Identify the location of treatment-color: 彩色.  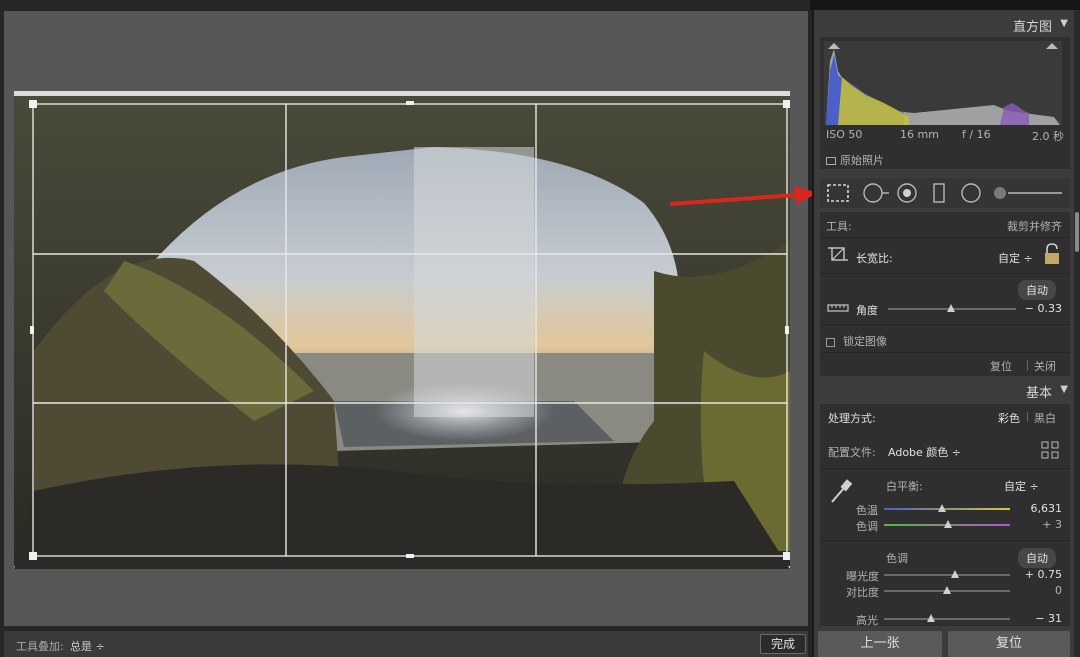
(1009, 418).